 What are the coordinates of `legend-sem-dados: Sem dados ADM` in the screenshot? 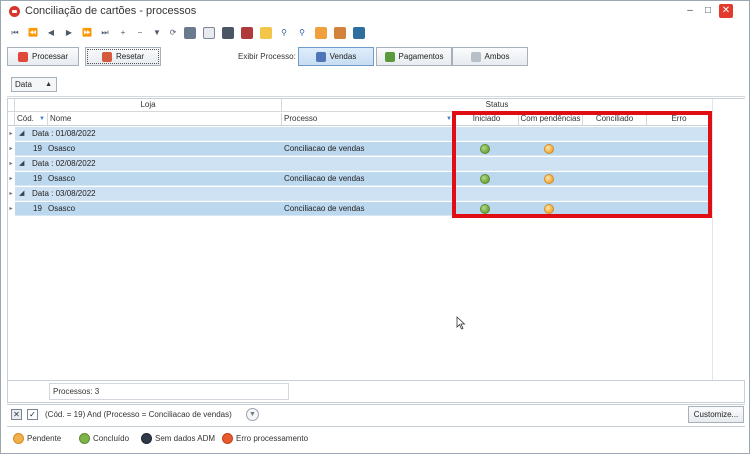 It's located at (178, 438).